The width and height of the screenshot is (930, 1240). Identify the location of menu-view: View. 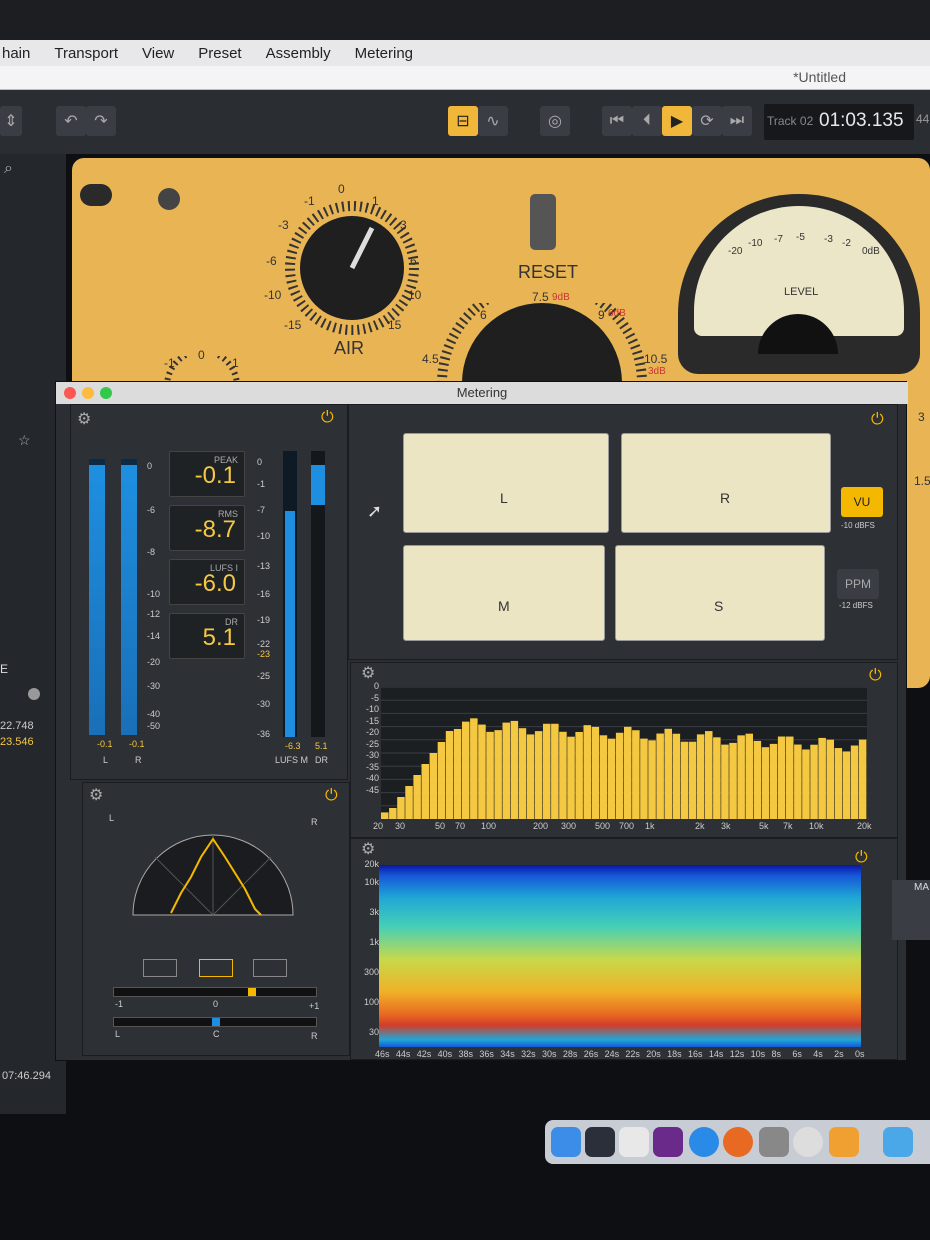
(158, 53).